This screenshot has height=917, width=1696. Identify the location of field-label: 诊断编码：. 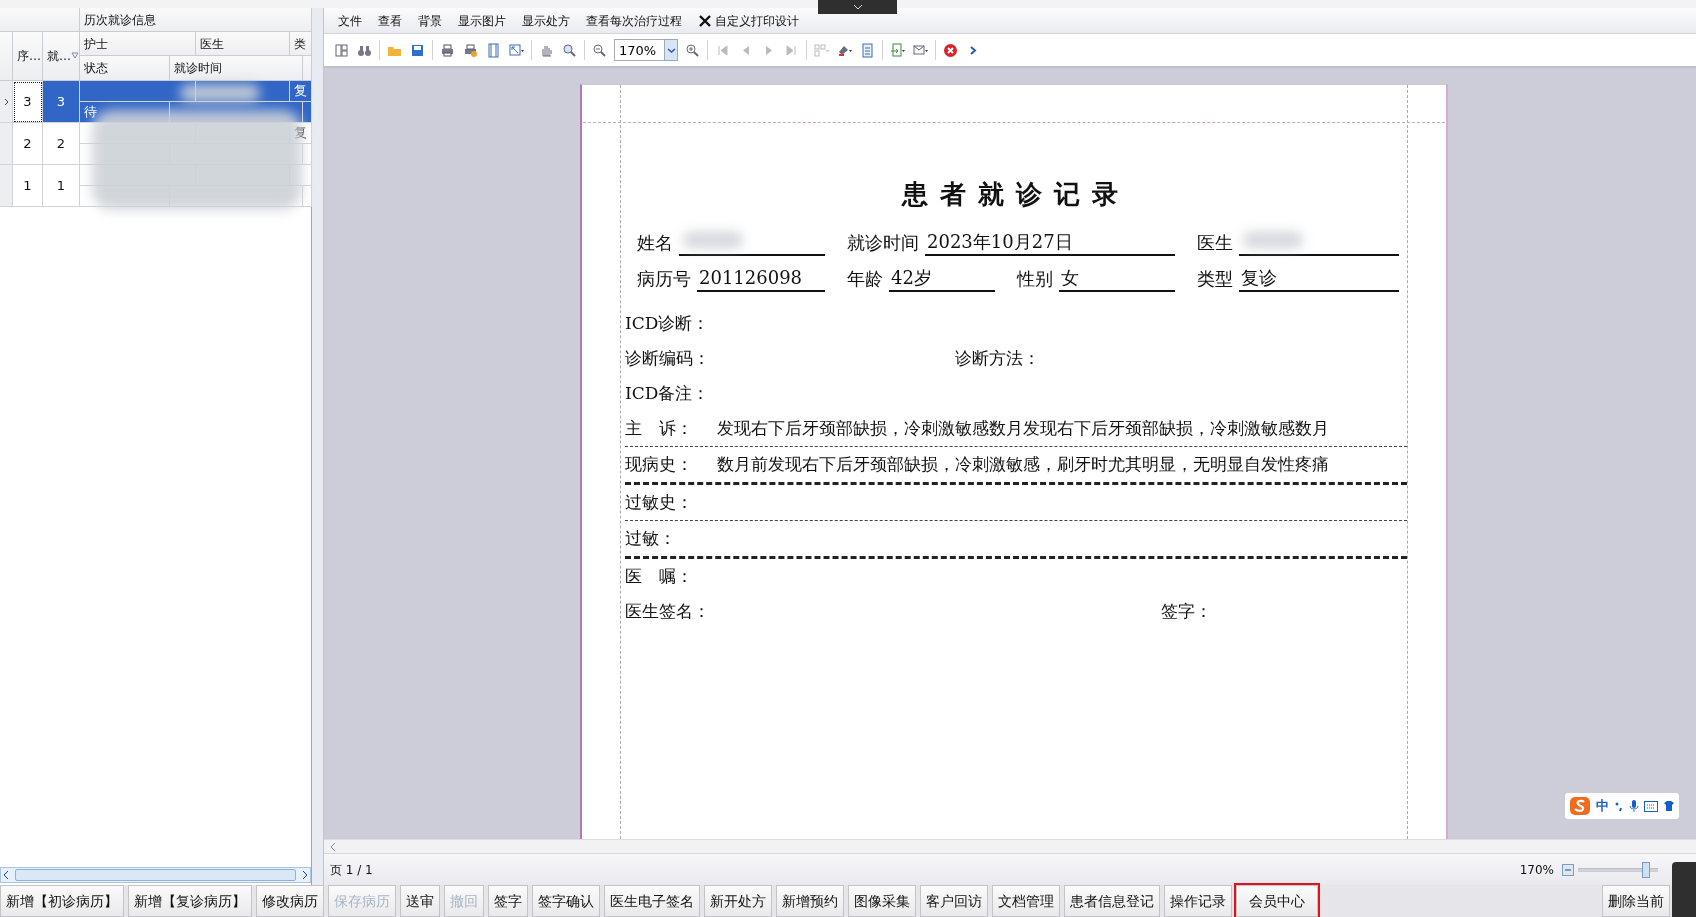
(668, 358).